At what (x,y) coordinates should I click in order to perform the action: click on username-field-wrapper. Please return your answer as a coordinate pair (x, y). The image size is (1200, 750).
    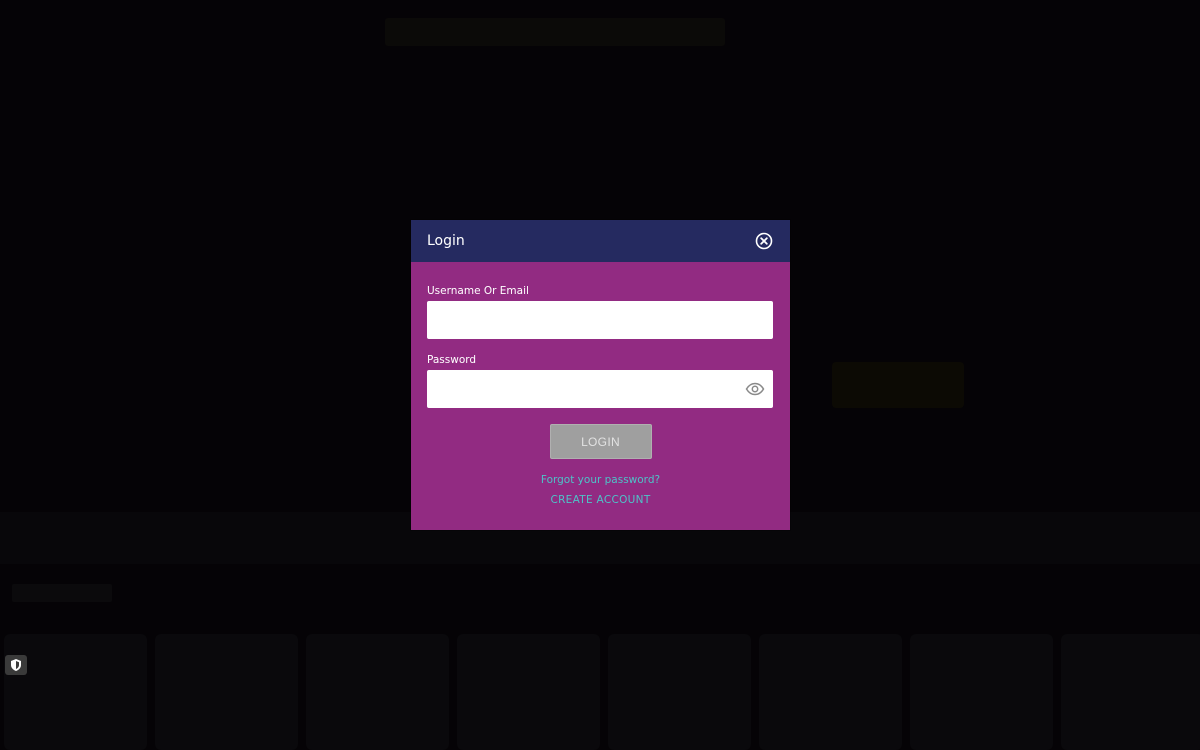
    Looking at the image, I should click on (600, 320).